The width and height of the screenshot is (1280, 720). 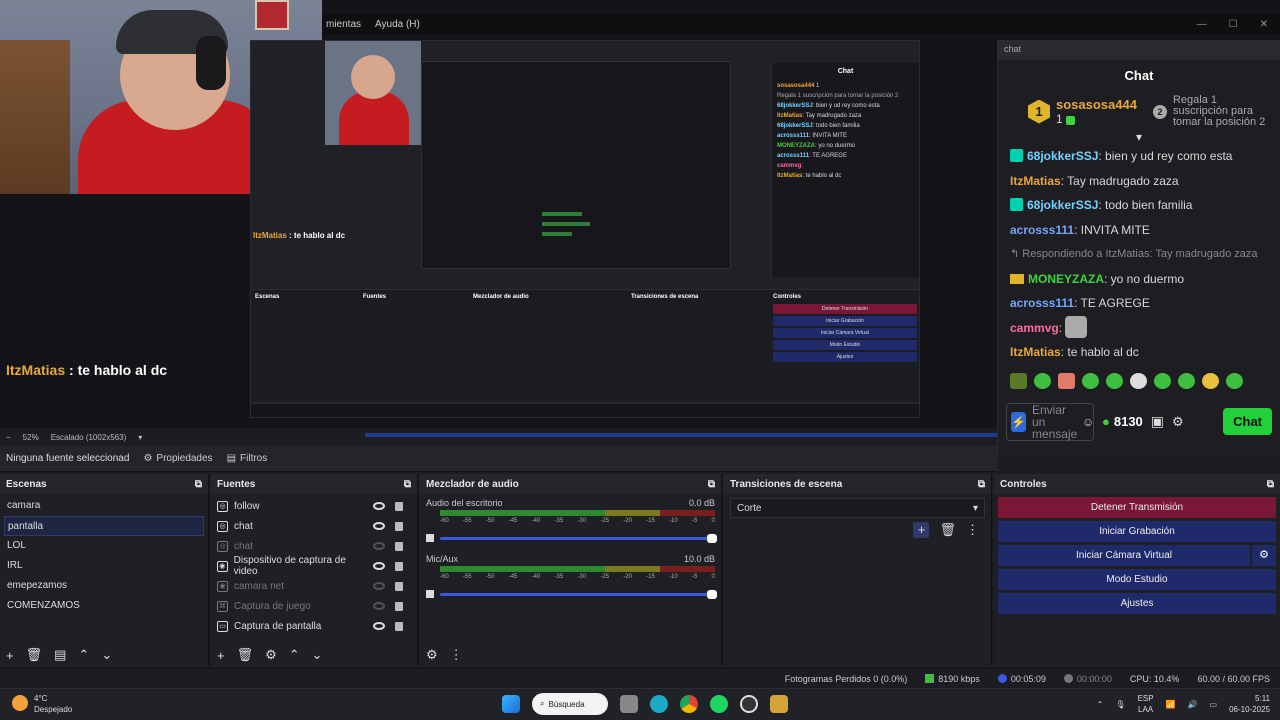 What do you see at coordinates (689, 704) in the screenshot?
I see `chrome-browser-icon` at bounding box center [689, 704].